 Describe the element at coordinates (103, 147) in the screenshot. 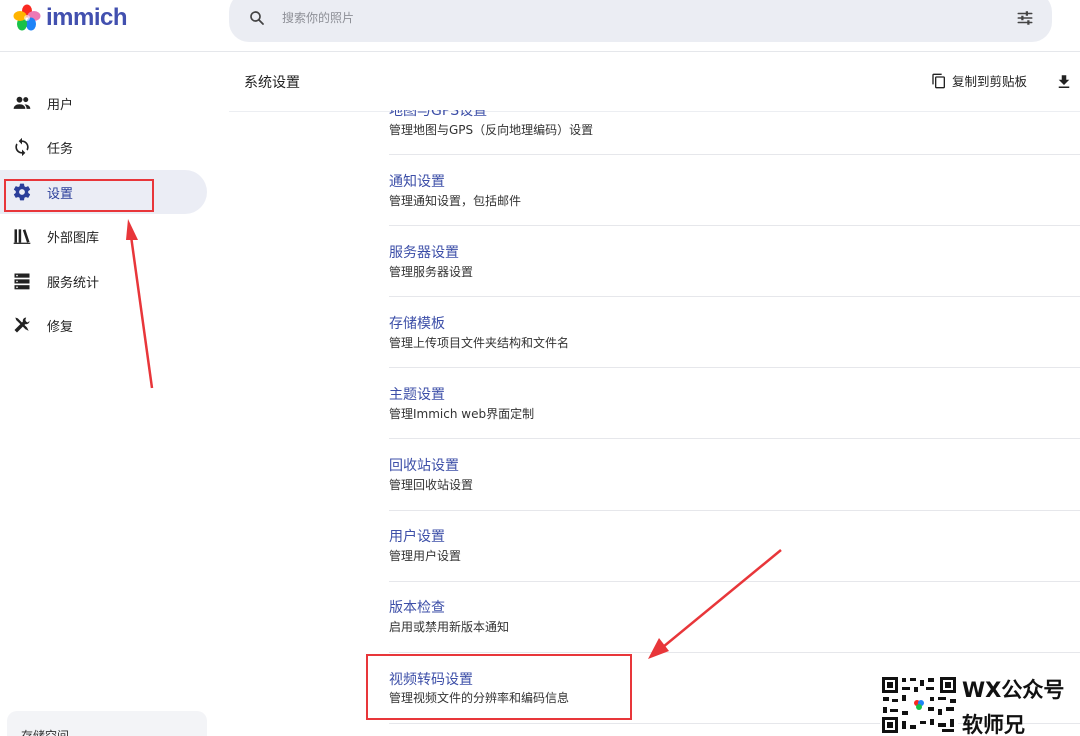

I see `sidebar-item-jobs: 任务` at that location.